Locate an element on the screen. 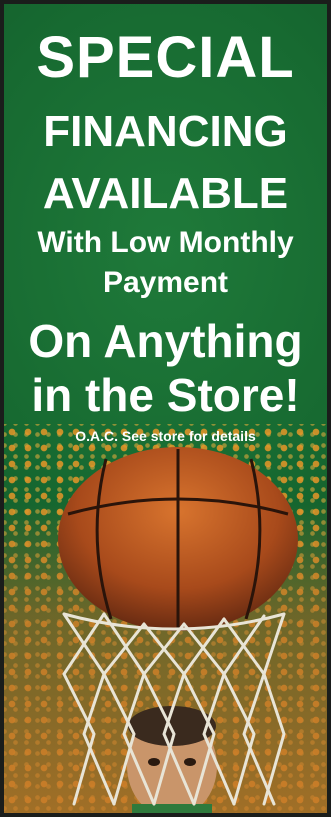 This screenshot has width=331, height=817. fine-print: O.A.C. See store for details is located at coordinates (165, 436).